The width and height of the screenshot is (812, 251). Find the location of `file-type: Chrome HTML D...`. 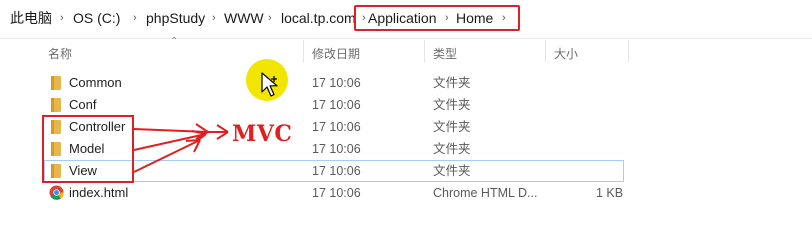

file-type: Chrome HTML D... is located at coordinates (485, 193).